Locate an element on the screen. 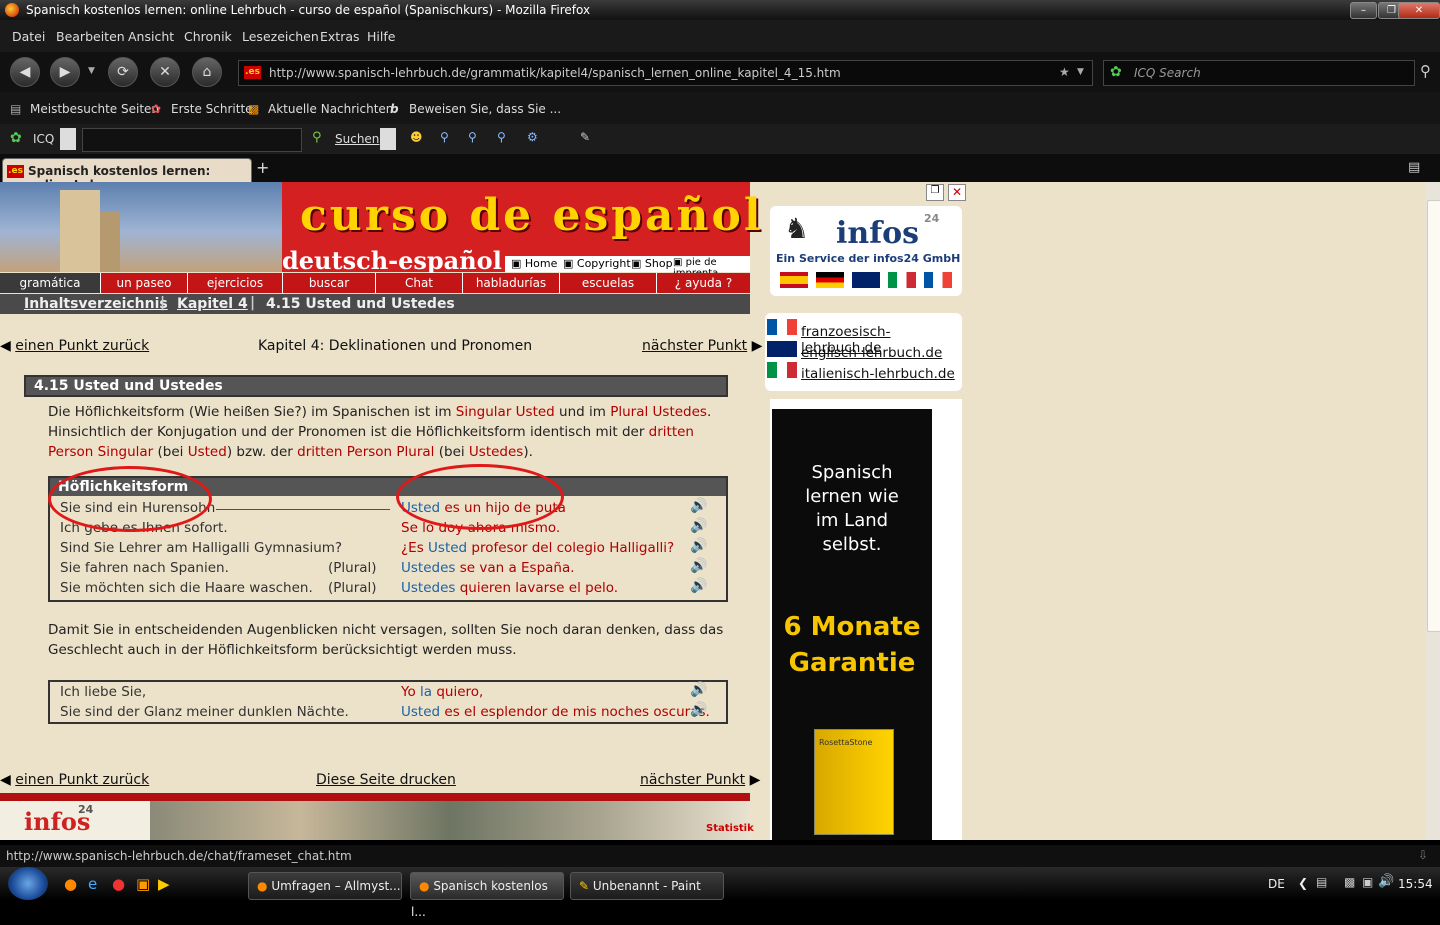 The image size is (1440, 925). bookmark-first-steps: Erste Schritte is located at coordinates (212, 109).